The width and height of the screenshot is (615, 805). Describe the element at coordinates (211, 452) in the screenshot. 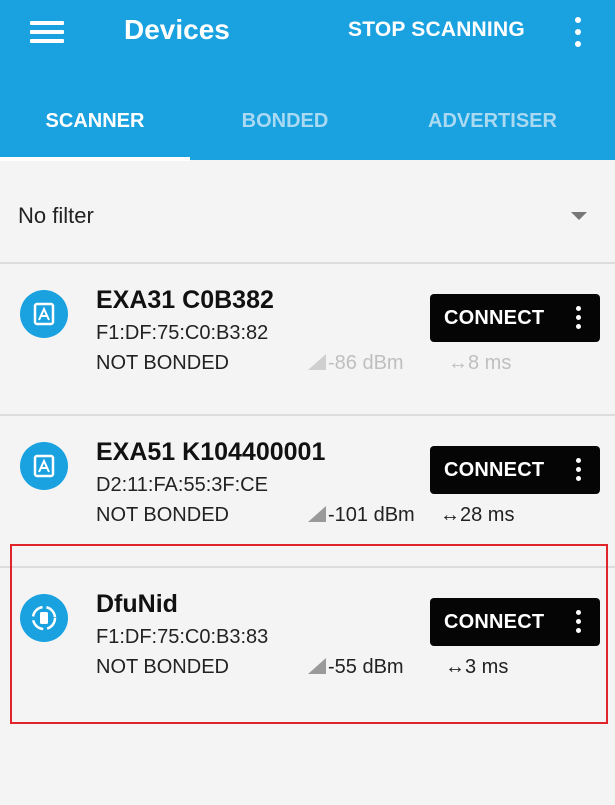

I see `device-name: EXA51 K104400001` at that location.